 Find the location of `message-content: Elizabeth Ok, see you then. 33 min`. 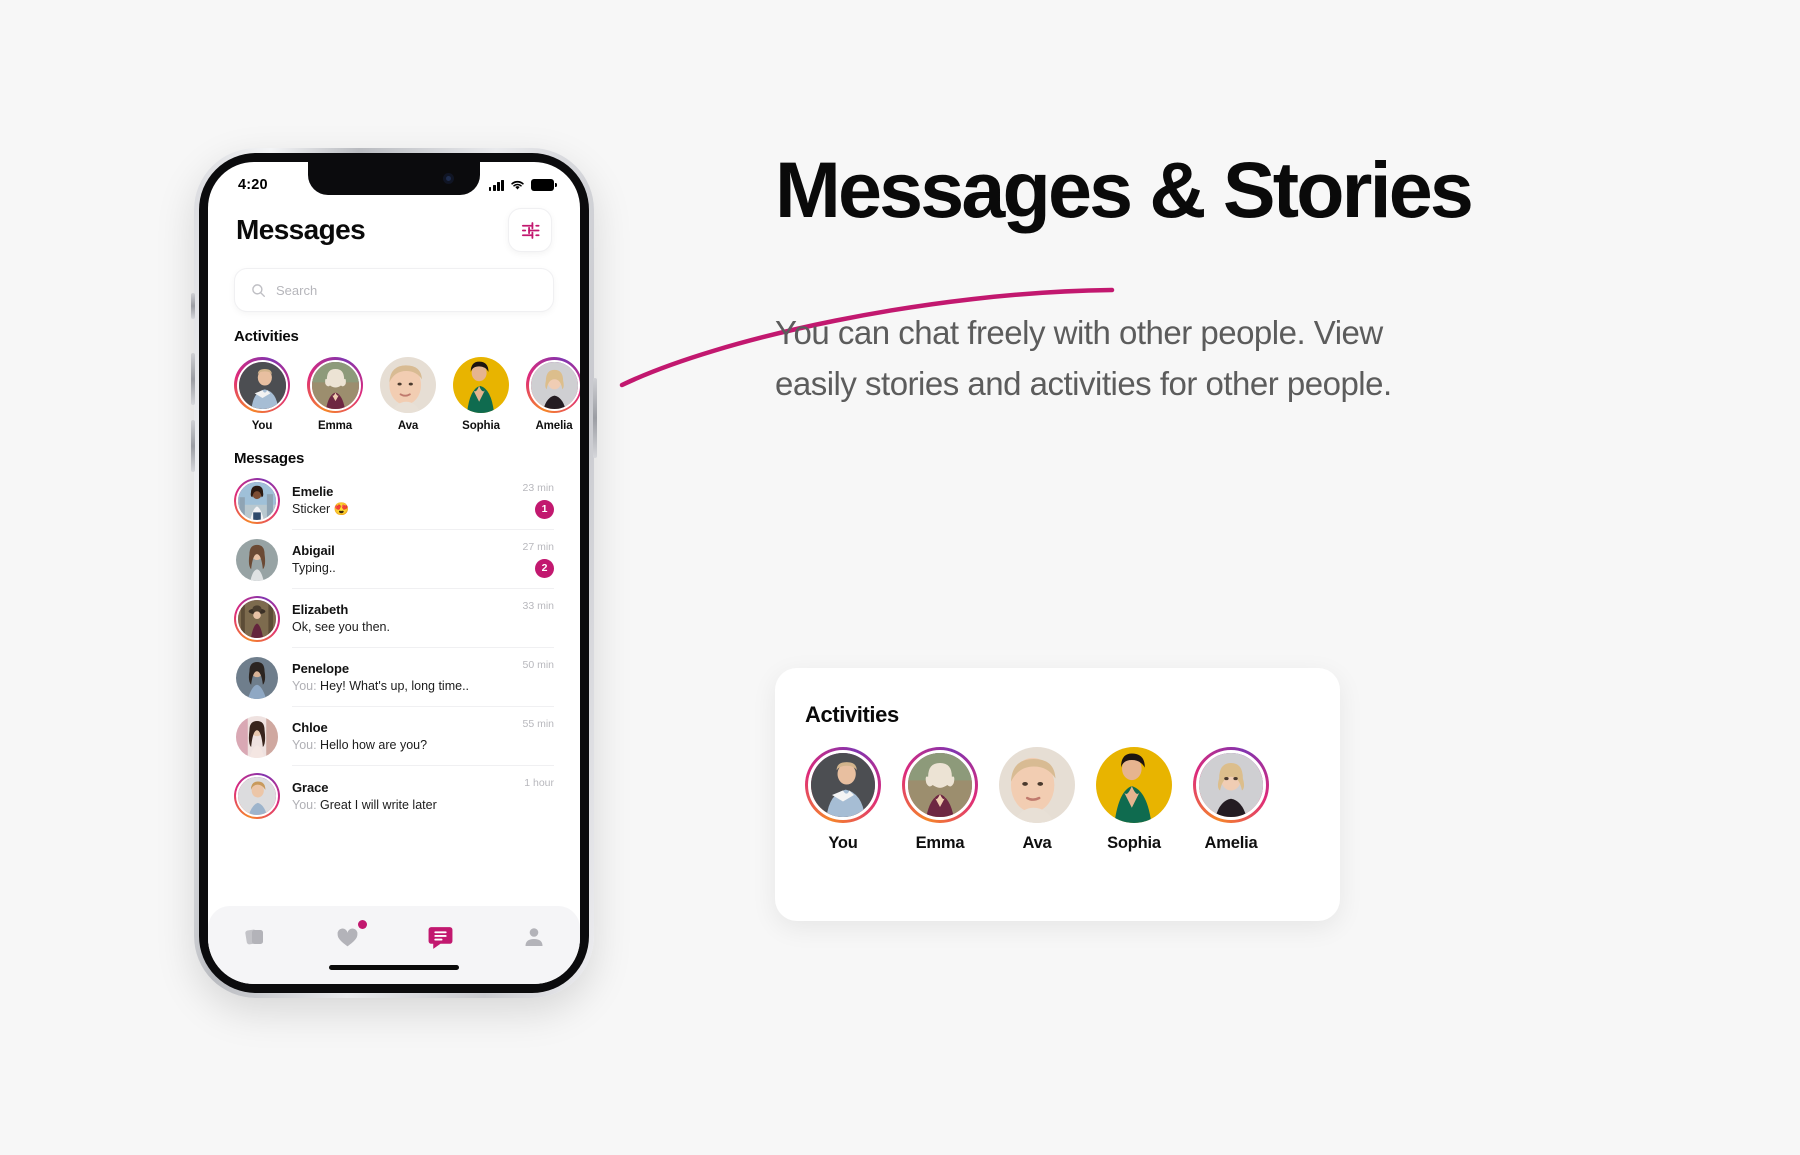

message-content: Elizabeth Ok, see you then. 33 min is located at coordinates (423, 618).